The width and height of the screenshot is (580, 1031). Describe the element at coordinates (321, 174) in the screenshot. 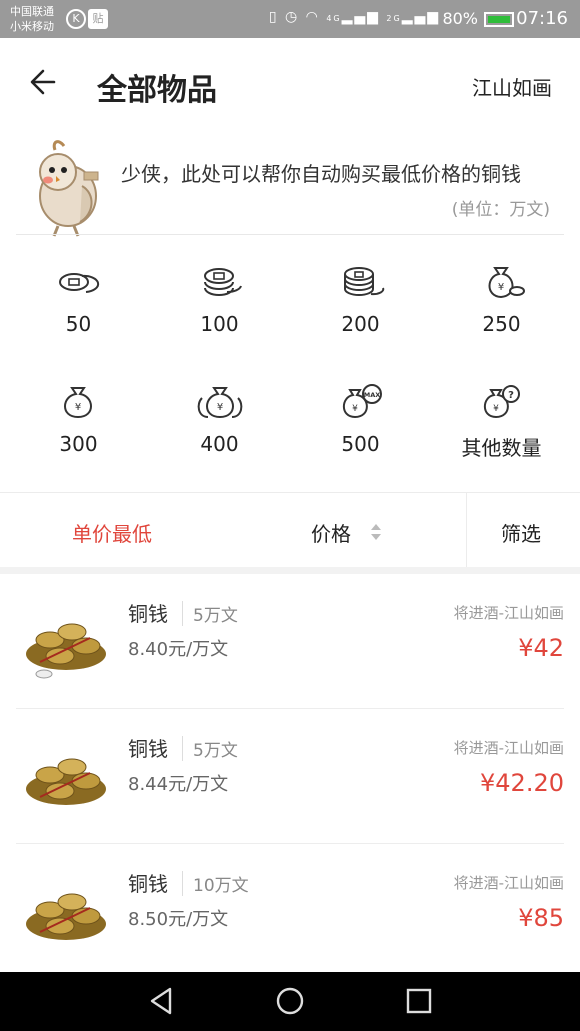

I see `intro-text: 少侠，此处可以帮你自动购买最低价格的铜钱` at that location.